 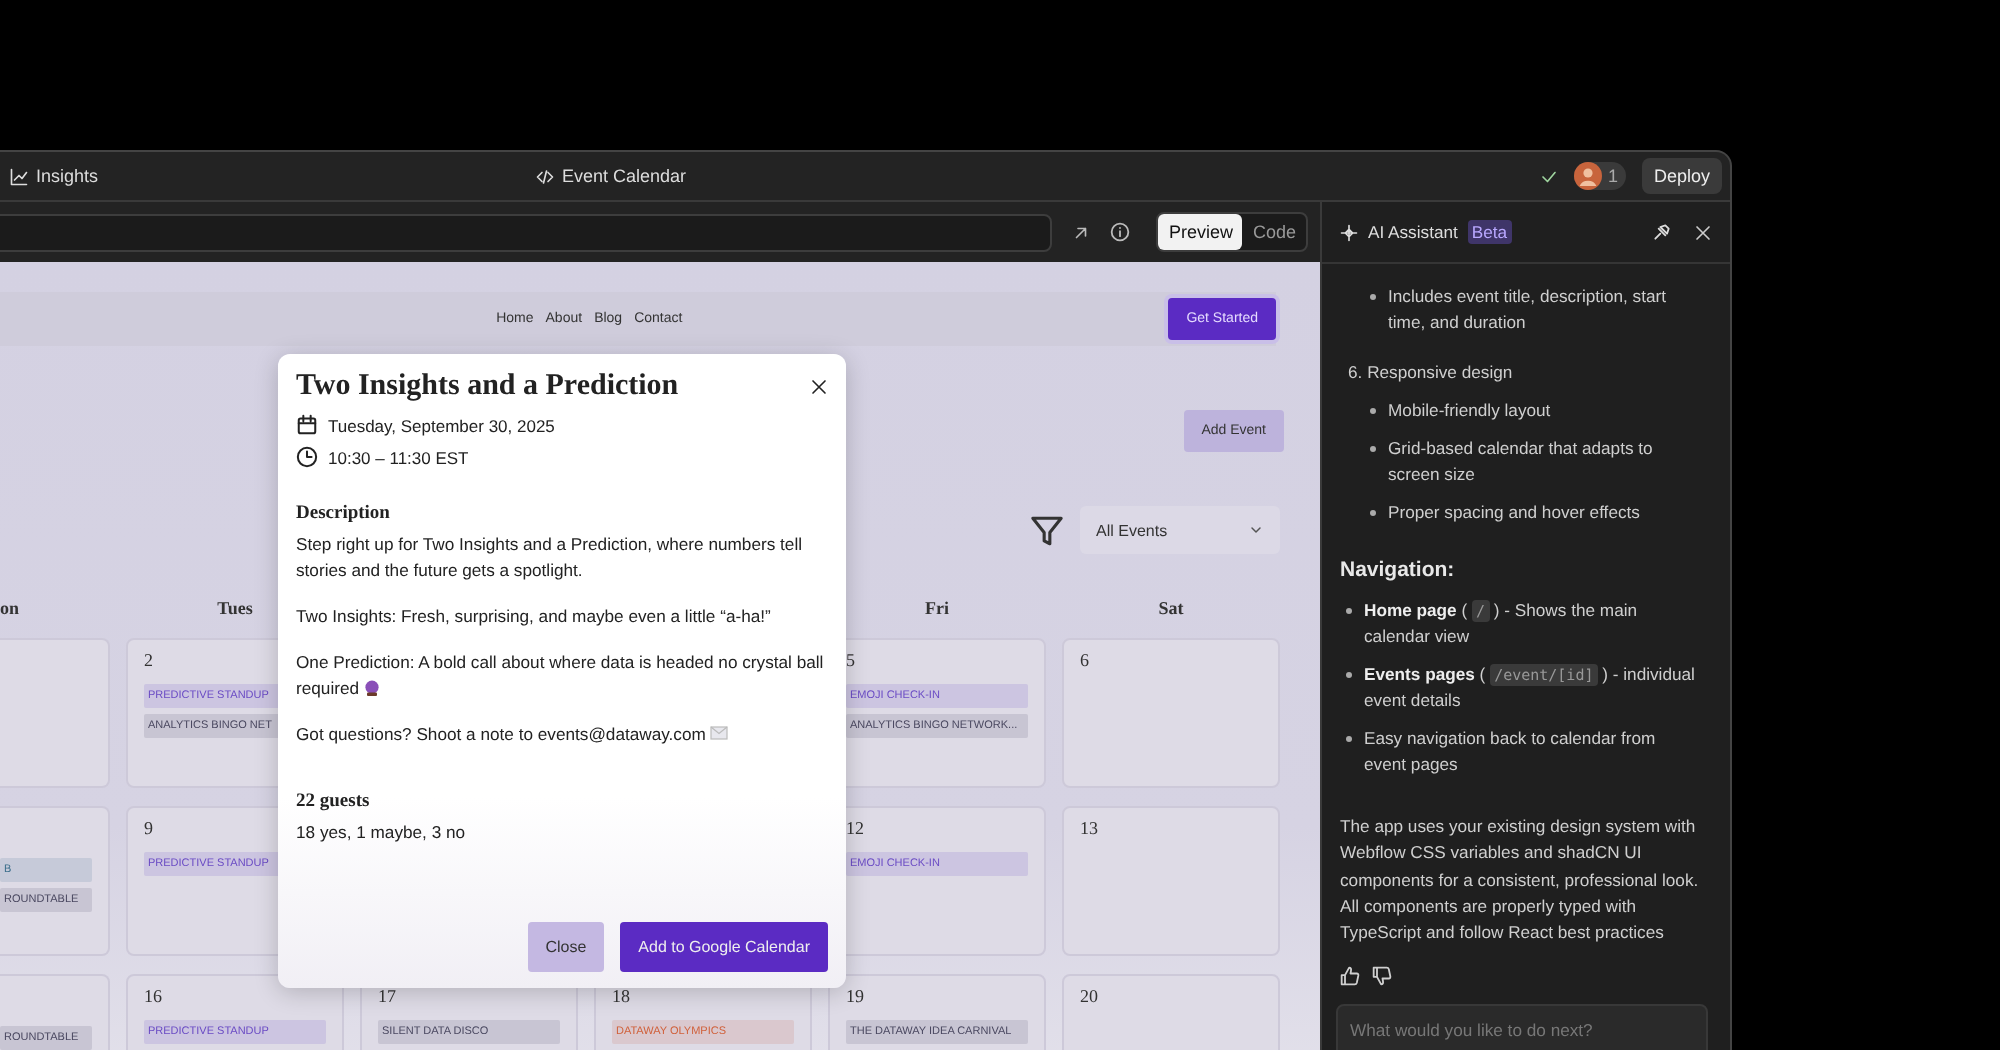 I want to click on event-filter-dropdown: All Events, so click(x=1180, y=530).